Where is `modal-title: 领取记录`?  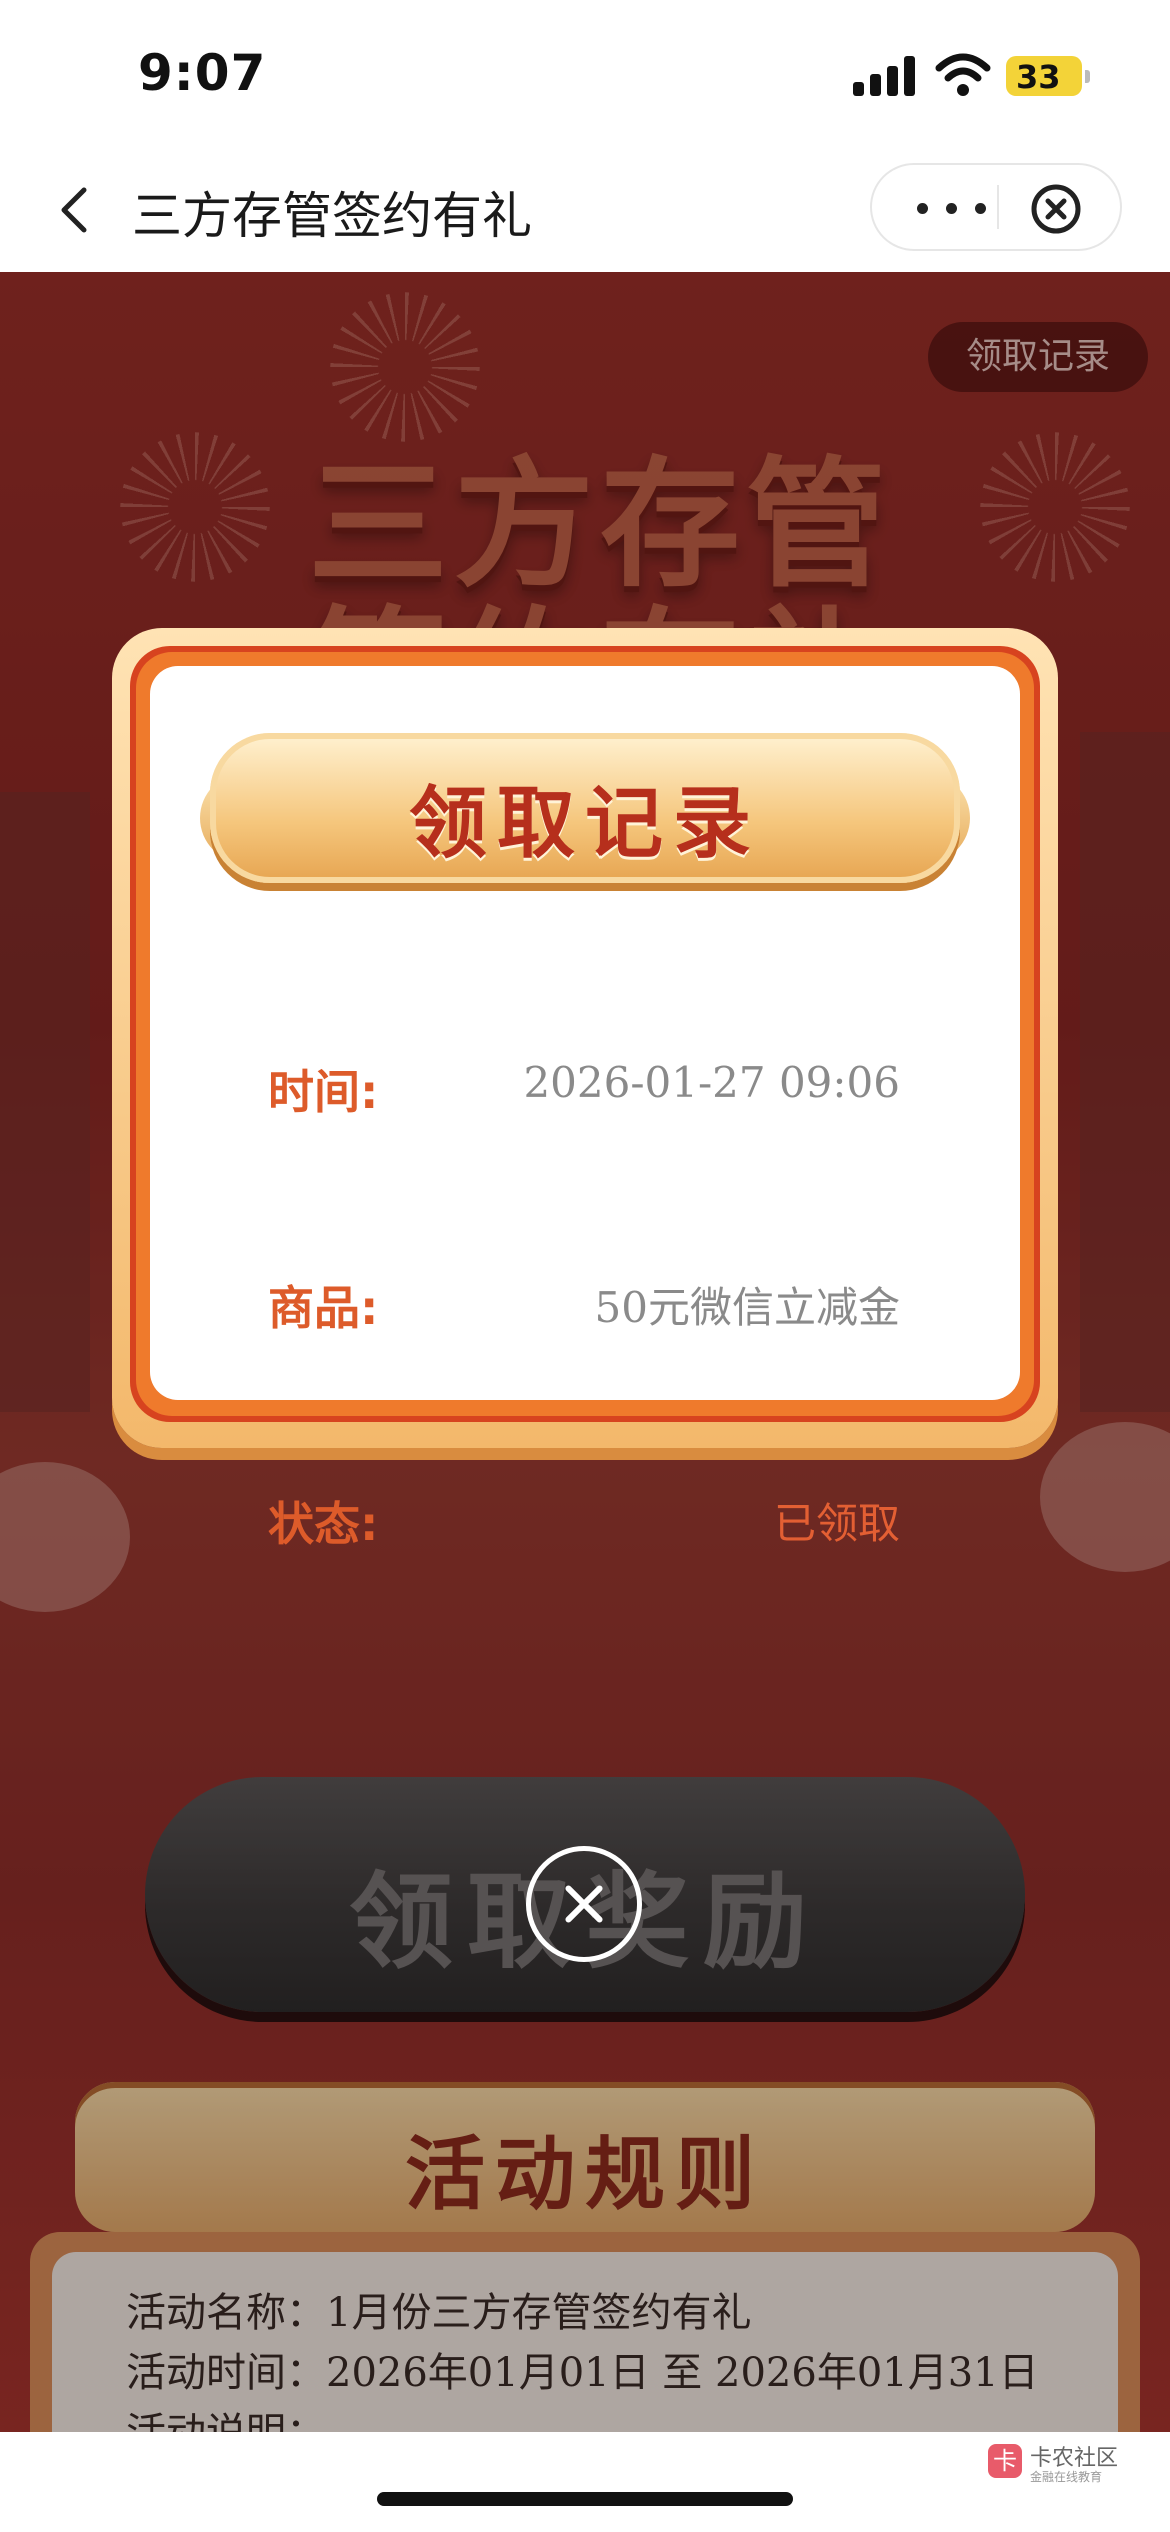
modal-title: 领取记录 is located at coordinates (584, 824).